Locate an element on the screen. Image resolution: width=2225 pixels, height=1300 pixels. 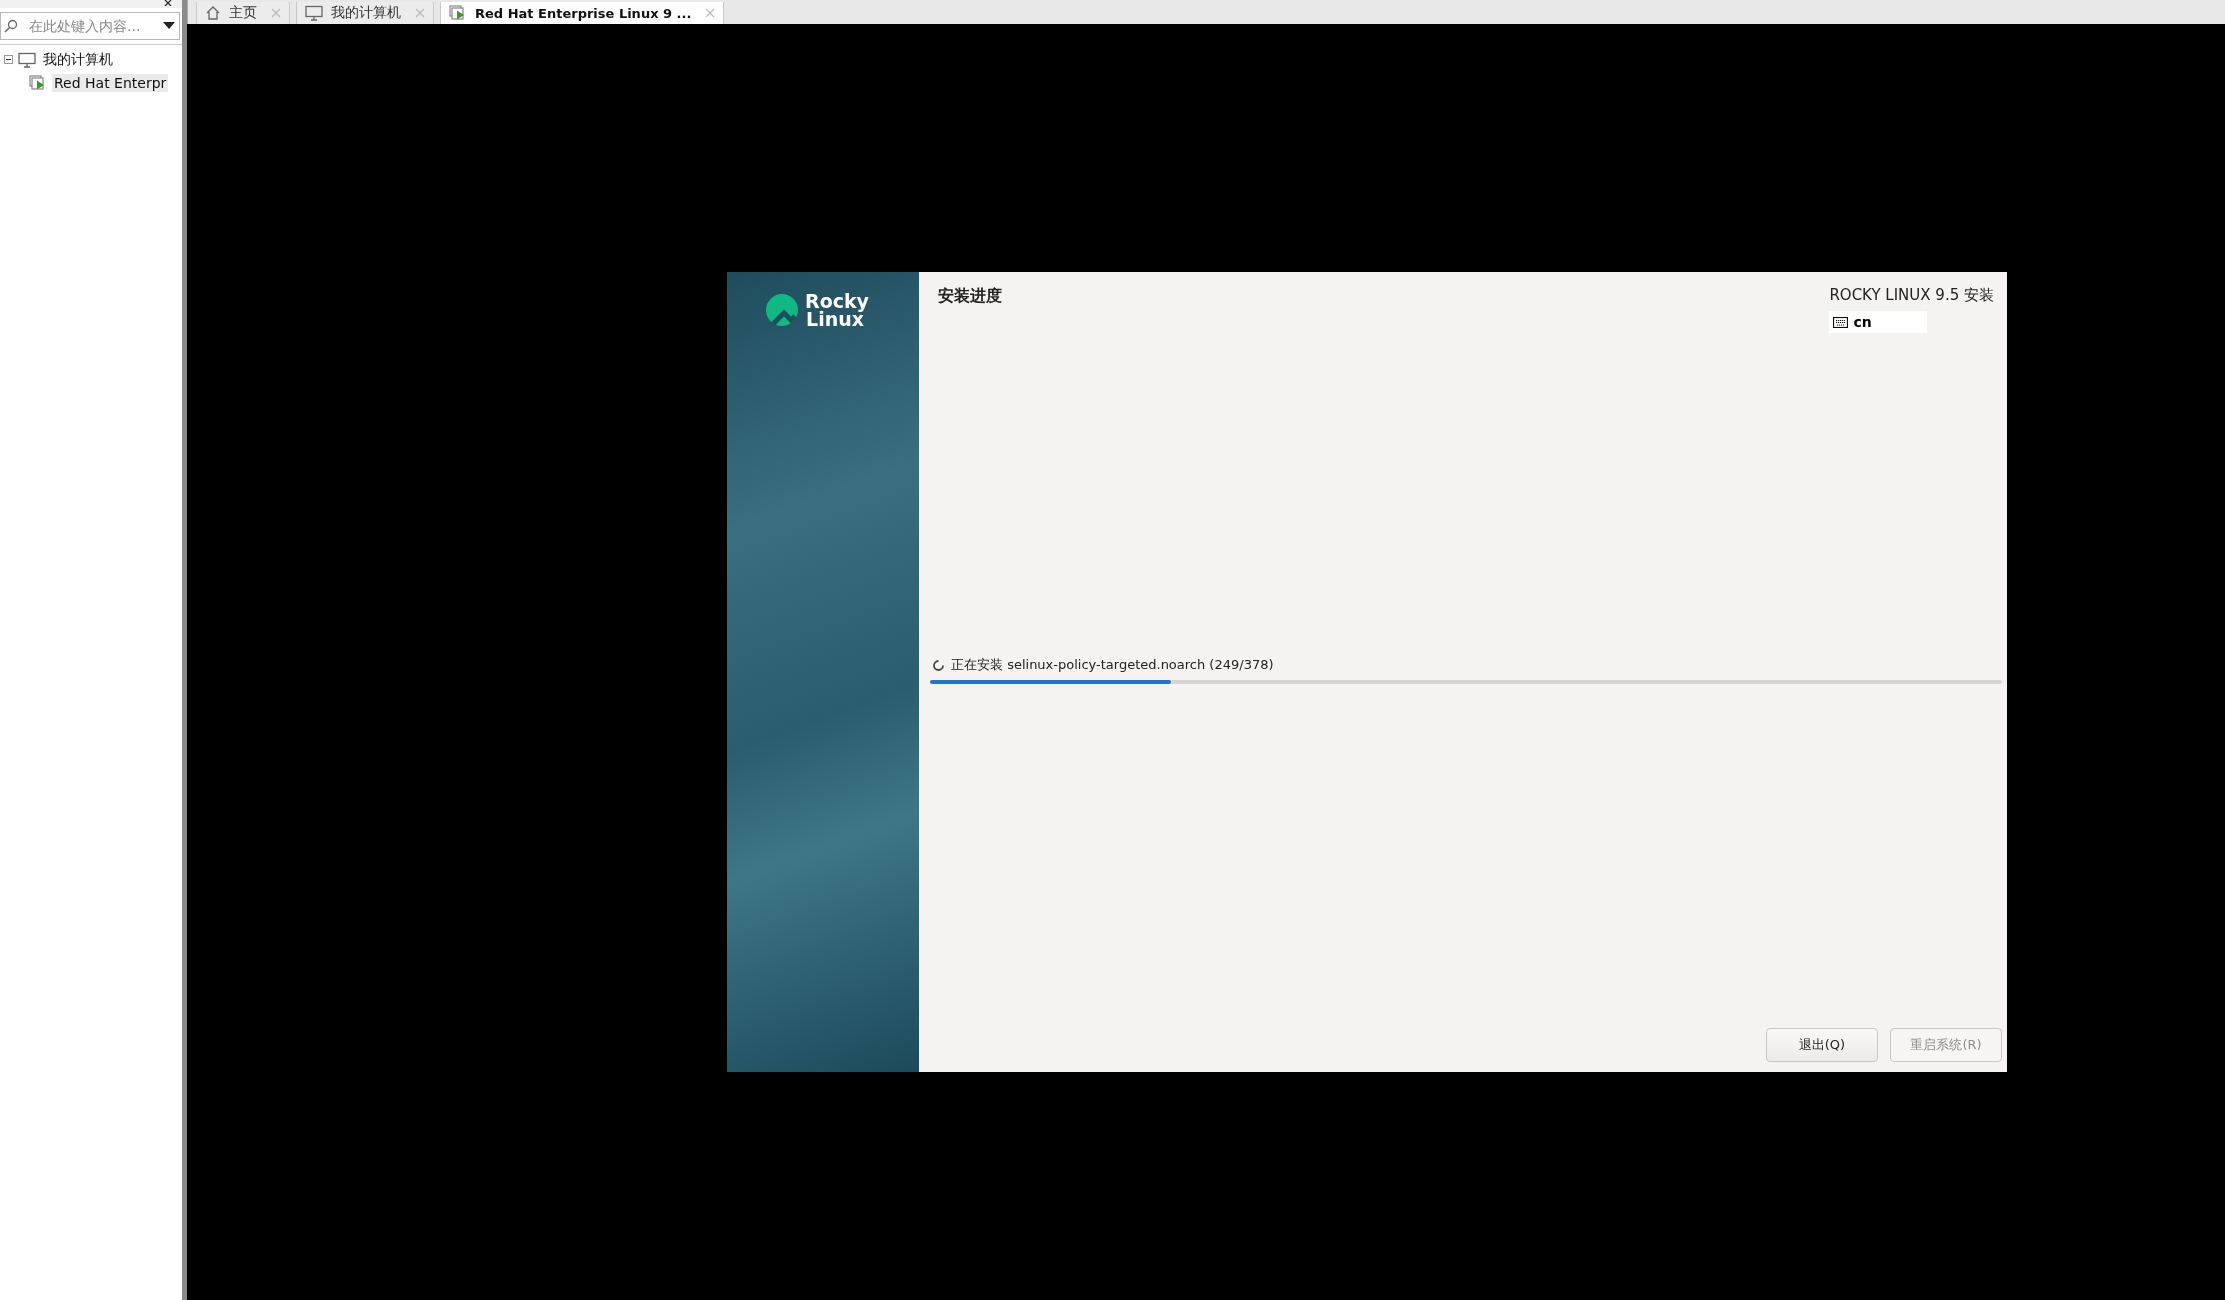
tab: 我的计算机 is located at coordinates (365, 13).